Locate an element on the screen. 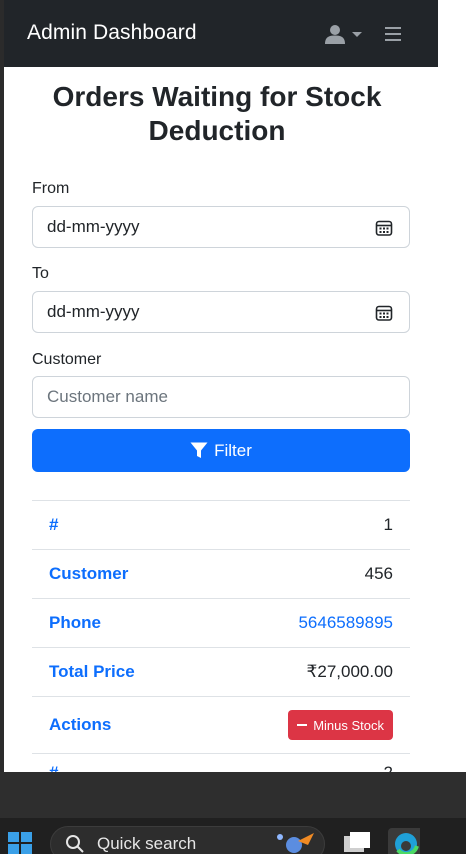 This screenshot has height=854, width=466. table-row: Actions Minus Stock is located at coordinates (221, 724).